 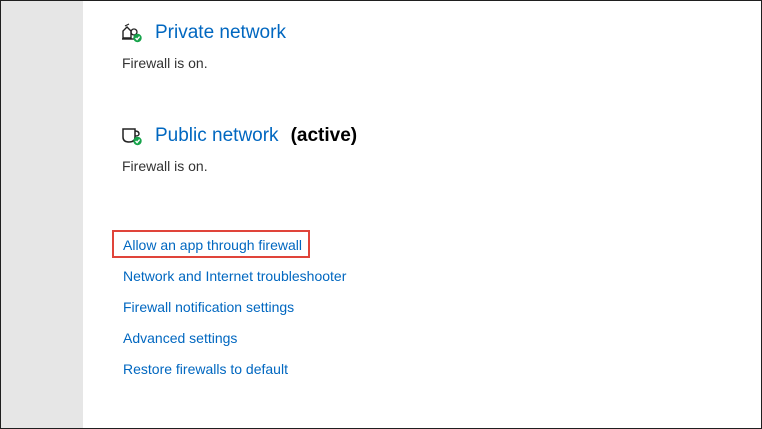 What do you see at coordinates (132, 136) in the screenshot?
I see `public-network-icon` at bounding box center [132, 136].